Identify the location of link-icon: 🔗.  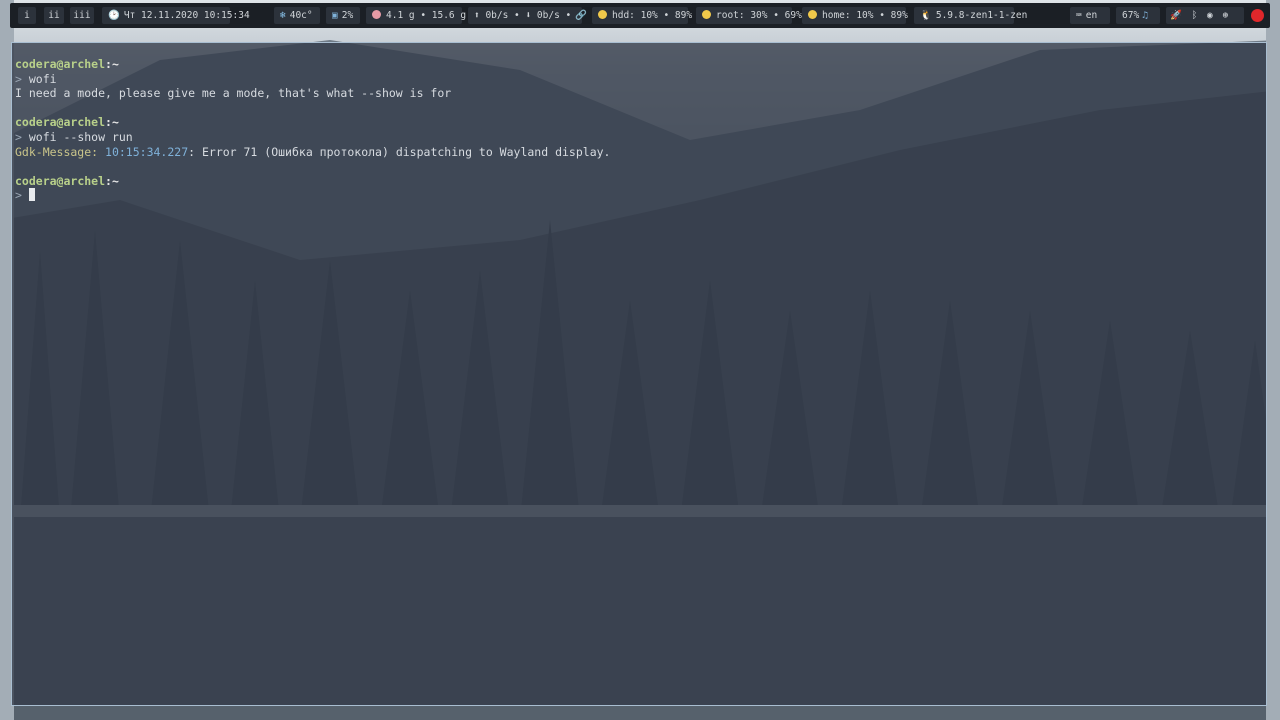
(581, 15).